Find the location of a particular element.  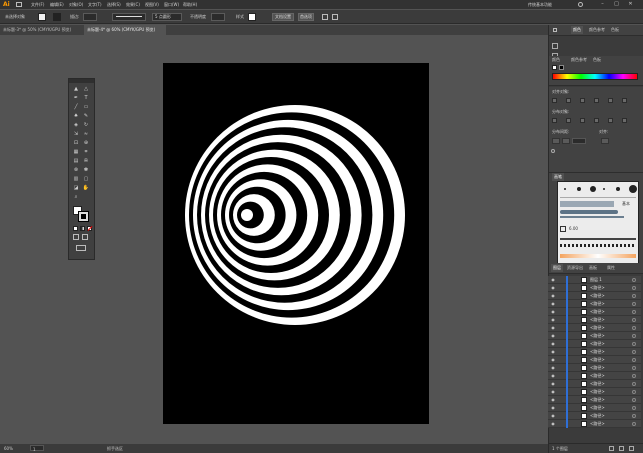

symbol-icon: ✽ is located at coordinates (86, 170).